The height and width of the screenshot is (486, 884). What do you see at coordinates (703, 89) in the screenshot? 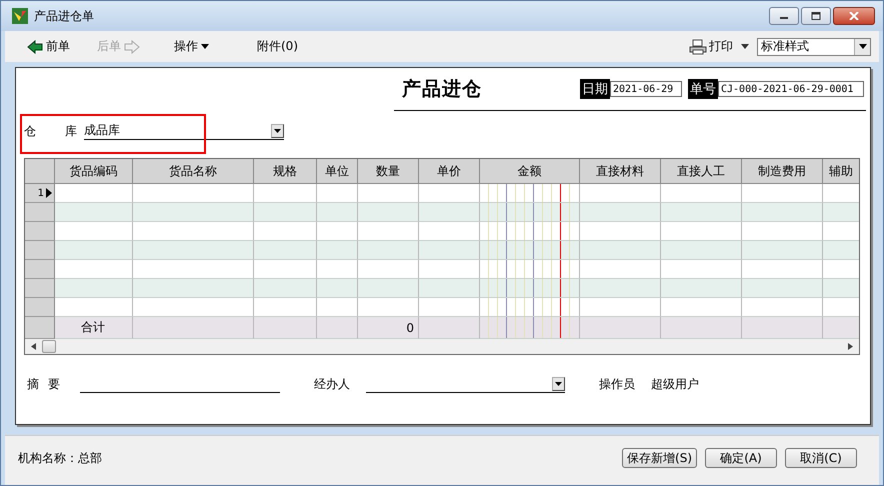
I see `number-label: 单号` at bounding box center [703, 89].